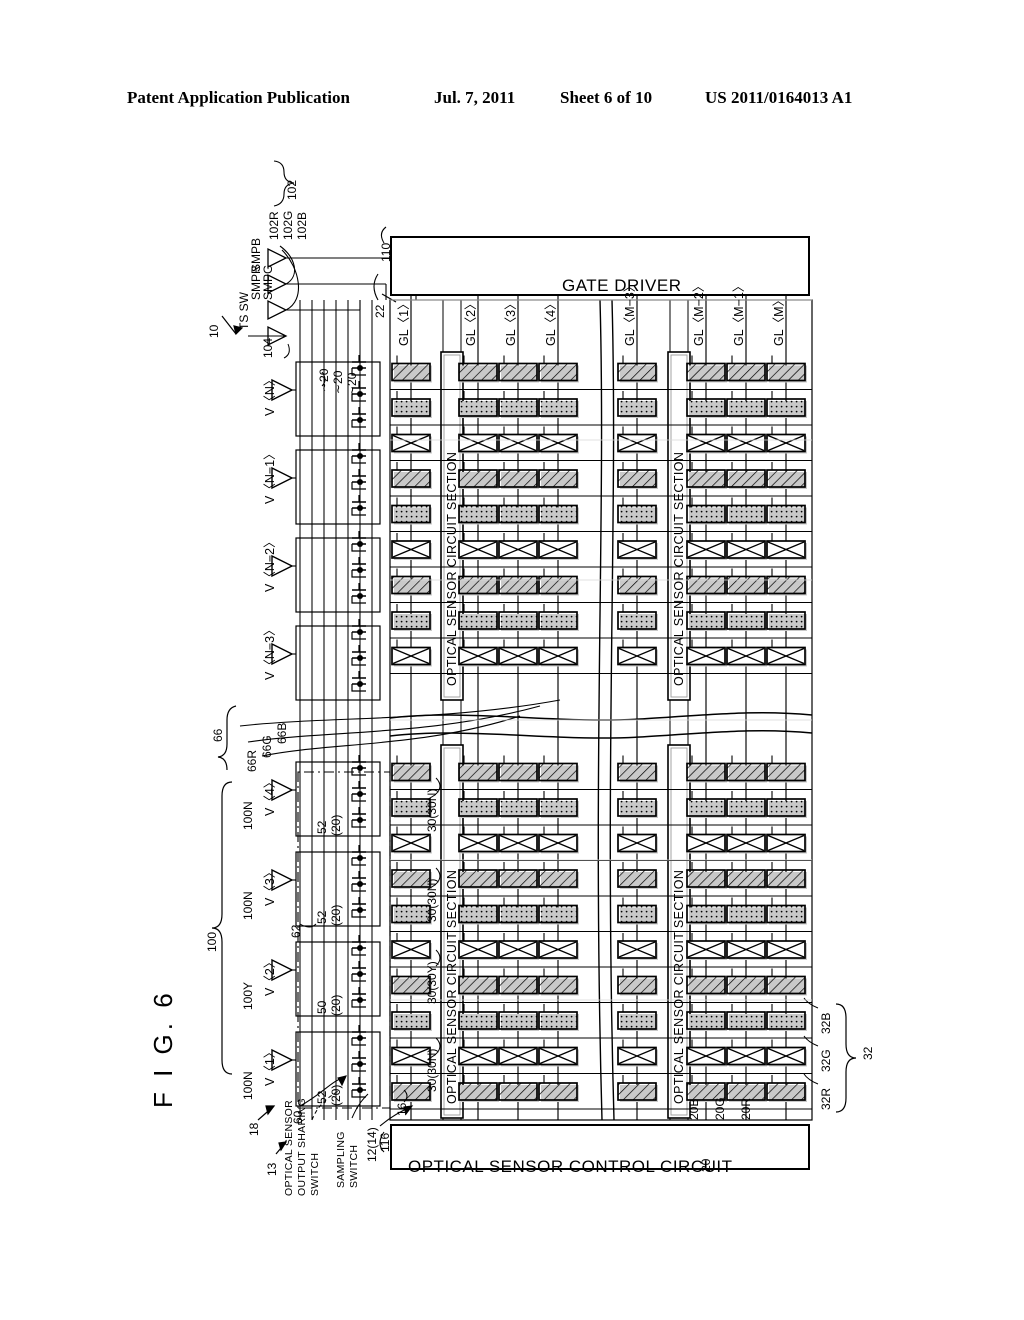 Image resolution: width=1024 pixels, height=1320 pixels. Describe the element at coordinates (270, 394) in the screenshot. I see `video-line-label-top-1: V〈N〉` at that location.